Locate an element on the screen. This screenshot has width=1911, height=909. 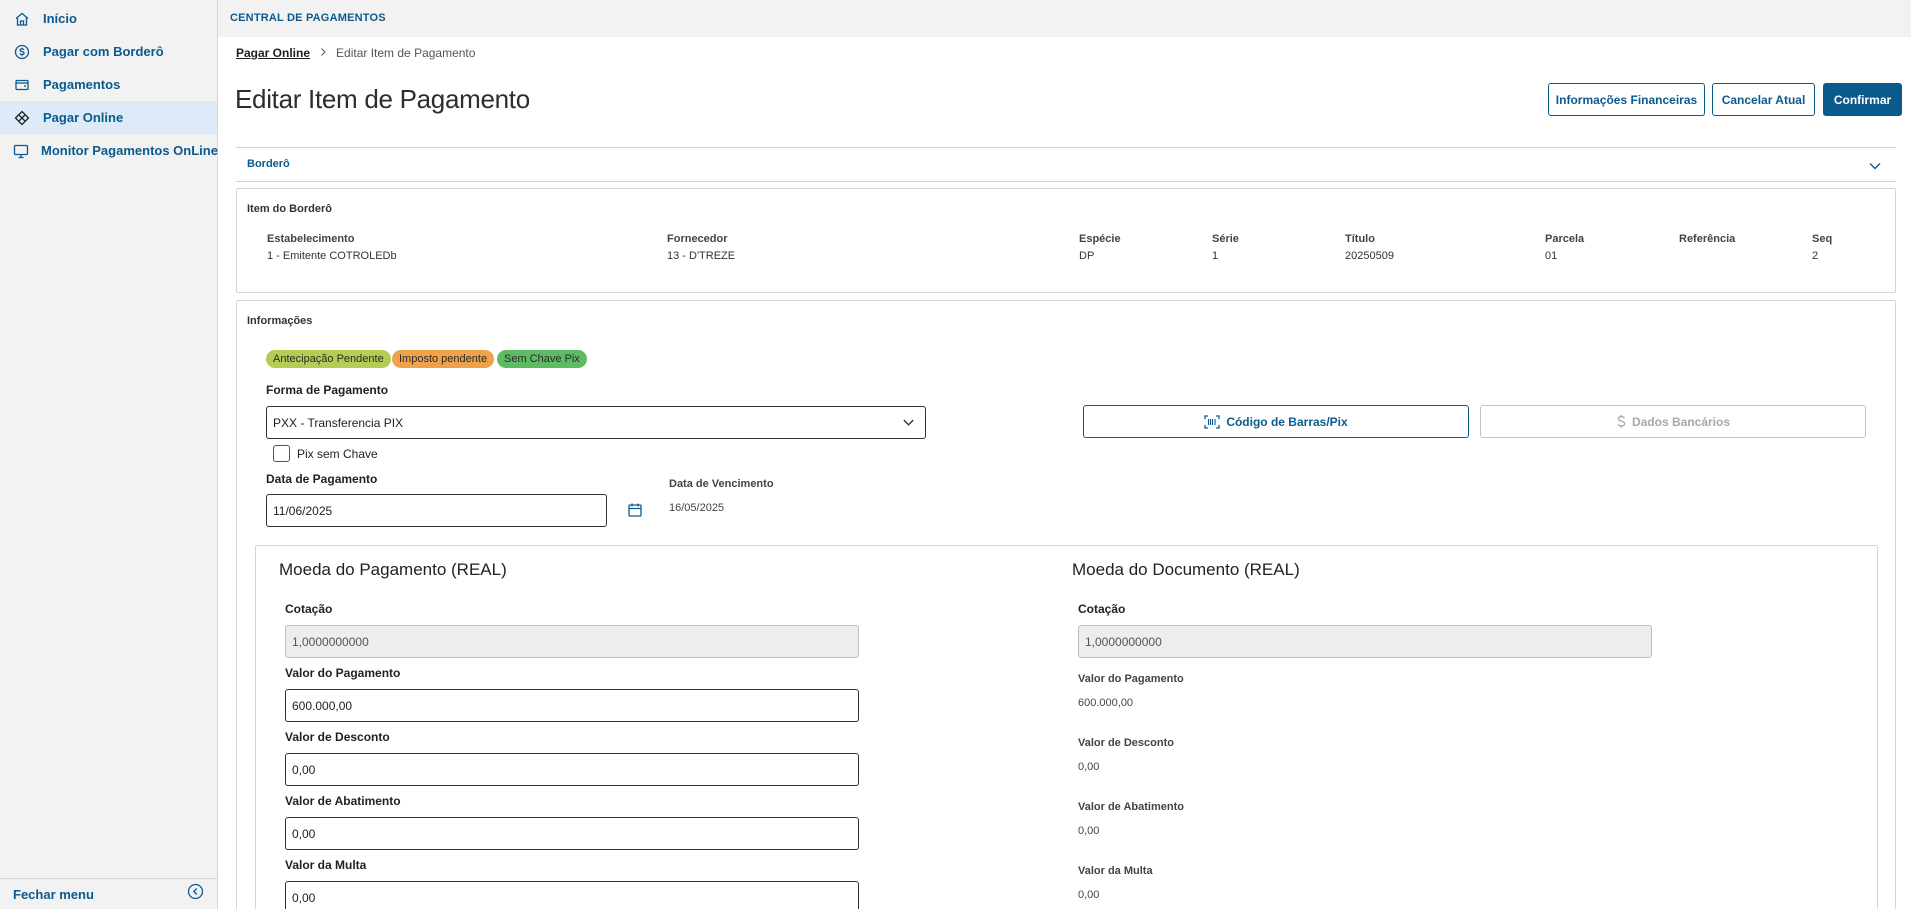
calendar-icon is located at coordinates (635, 512).